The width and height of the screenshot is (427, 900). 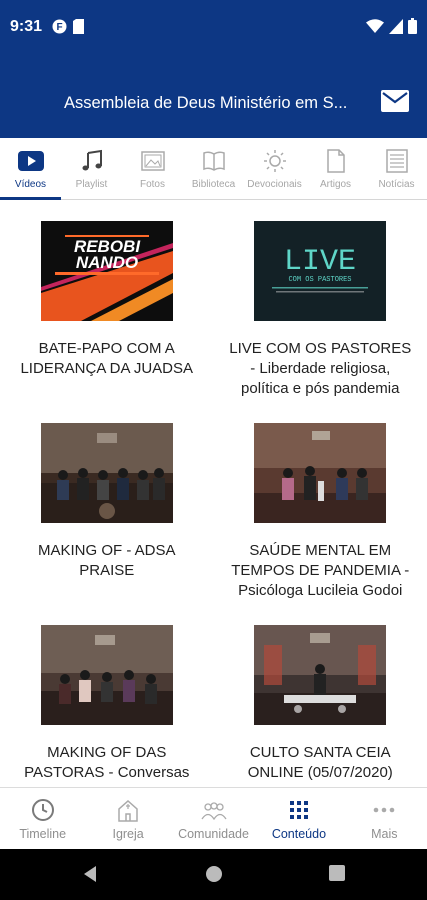 I want to click on tab-devotionals: Devocionais, so click(x=274, y=168).